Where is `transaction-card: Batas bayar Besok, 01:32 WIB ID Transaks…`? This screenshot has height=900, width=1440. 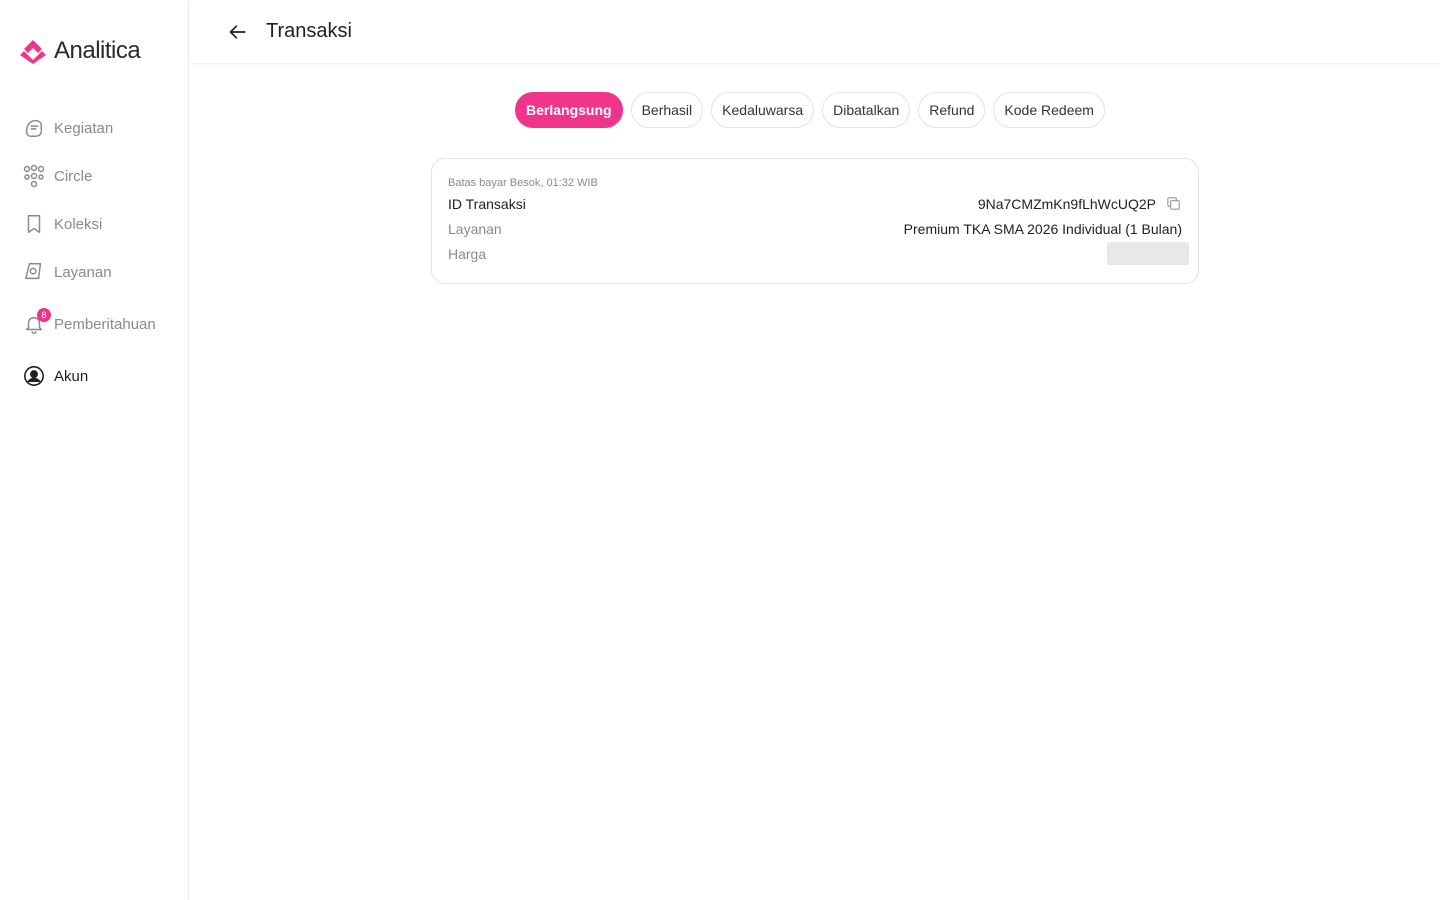
transaction-card: Batas bayar Besok, 01:32 WIB ID Transaks… is located at coordinates (815, 221).